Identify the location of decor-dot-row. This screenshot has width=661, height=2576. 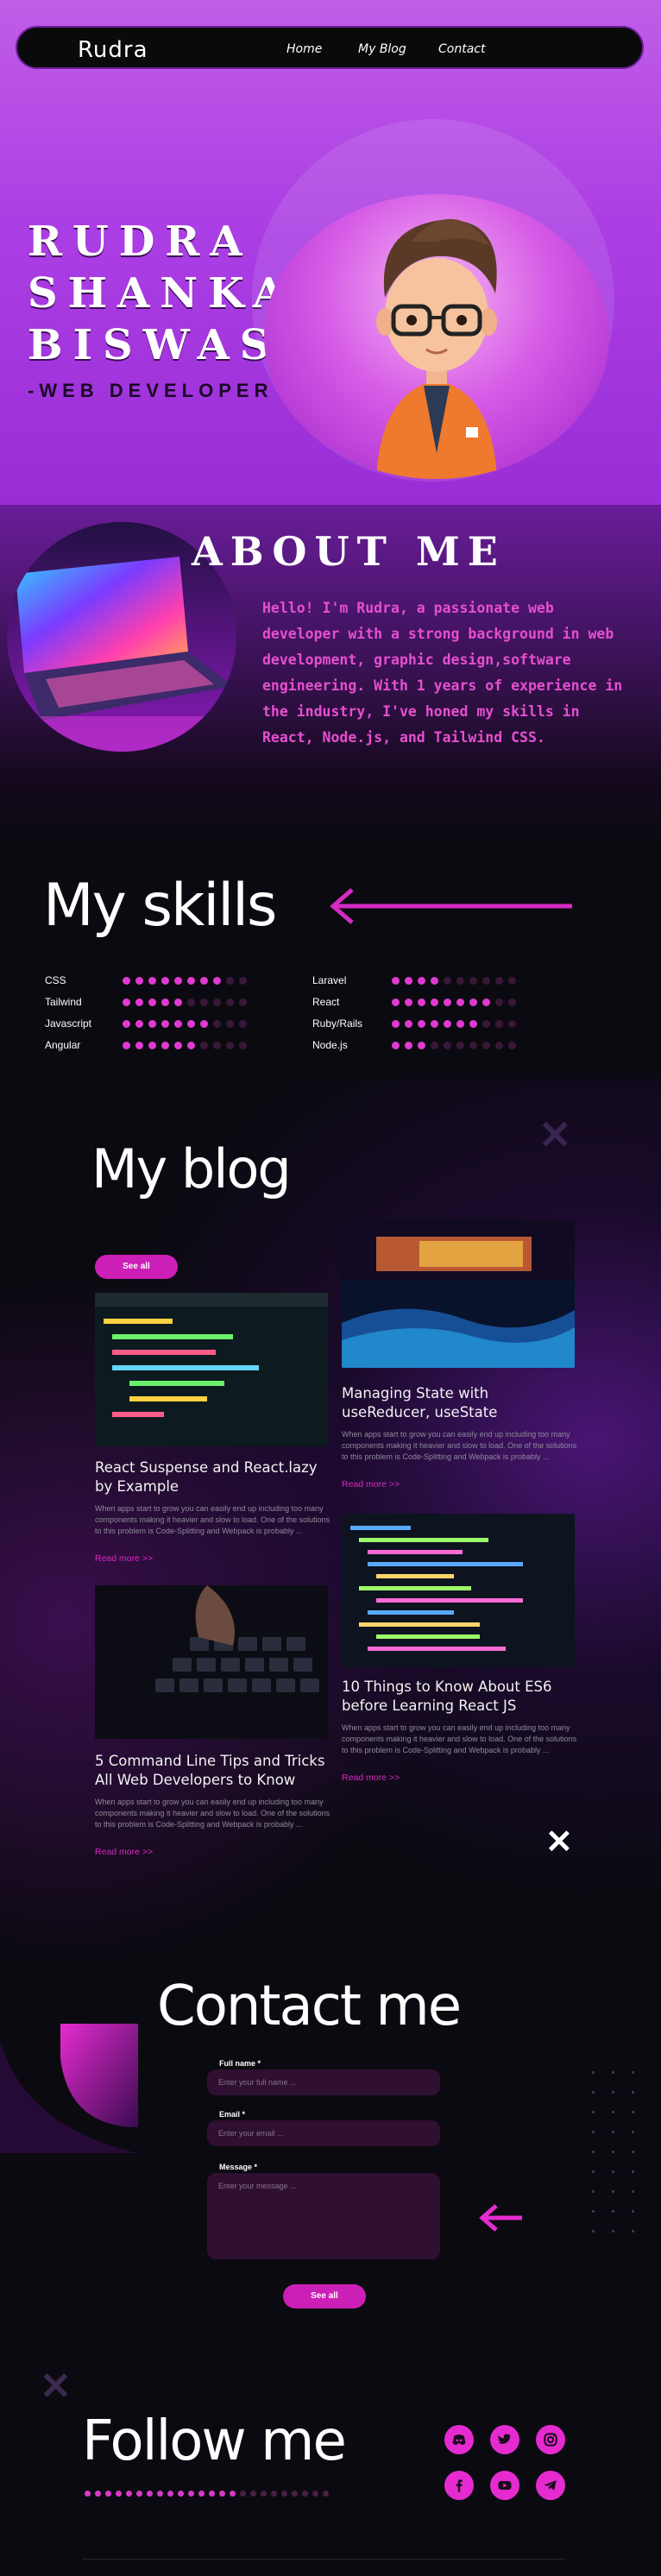
(207, 2494).